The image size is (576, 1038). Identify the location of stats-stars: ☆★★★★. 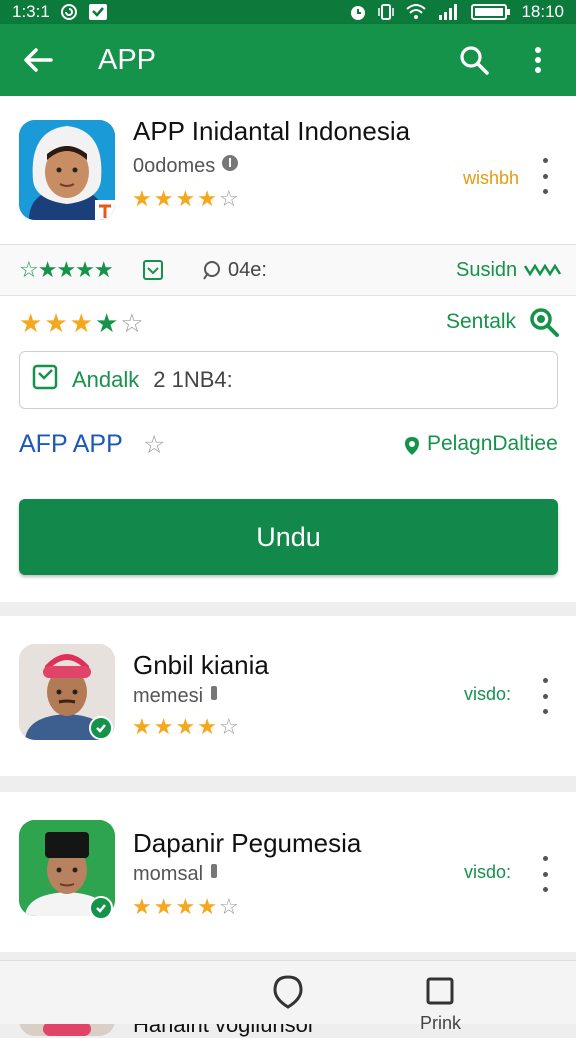
(66, 269).